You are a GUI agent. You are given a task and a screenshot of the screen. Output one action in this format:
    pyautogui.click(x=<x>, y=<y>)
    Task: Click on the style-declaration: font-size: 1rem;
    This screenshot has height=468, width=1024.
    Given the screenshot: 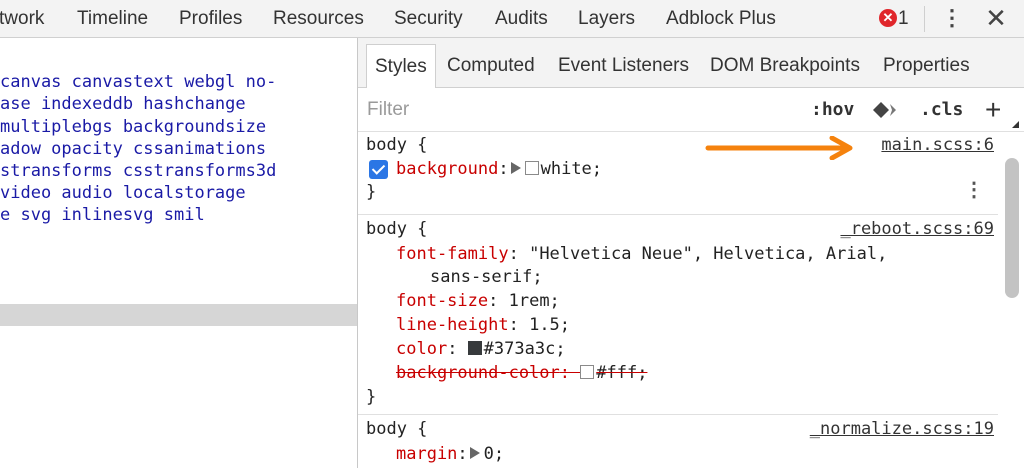 What is the action you would take?
    pyautogui.click(x=478, y=301)
    